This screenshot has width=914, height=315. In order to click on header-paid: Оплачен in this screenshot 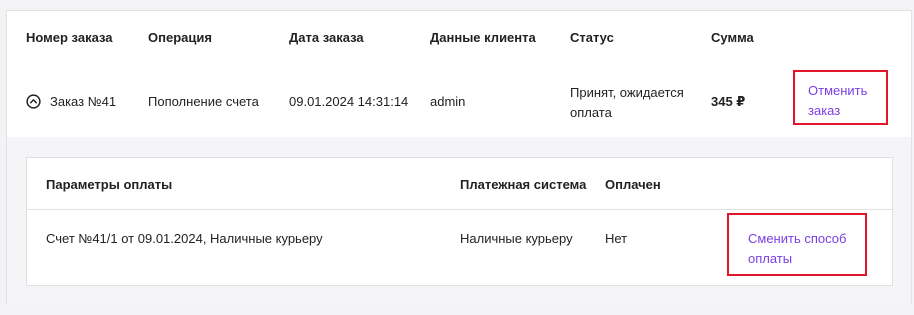, I will do `click(633, 184)`.